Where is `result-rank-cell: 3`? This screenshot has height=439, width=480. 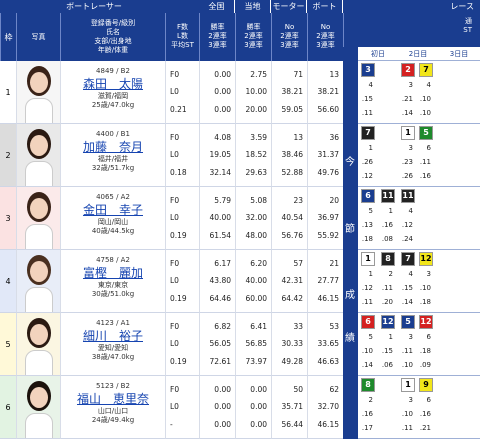 result-rank-cell: 3 is located at coordinates (368, 70).